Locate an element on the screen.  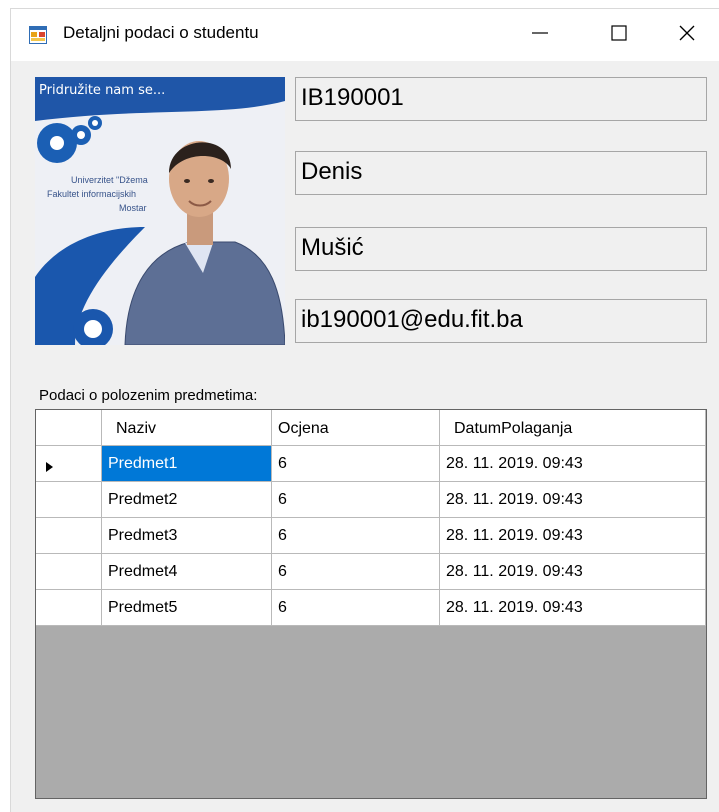
maximize-button is located at coordinates (619, 35).